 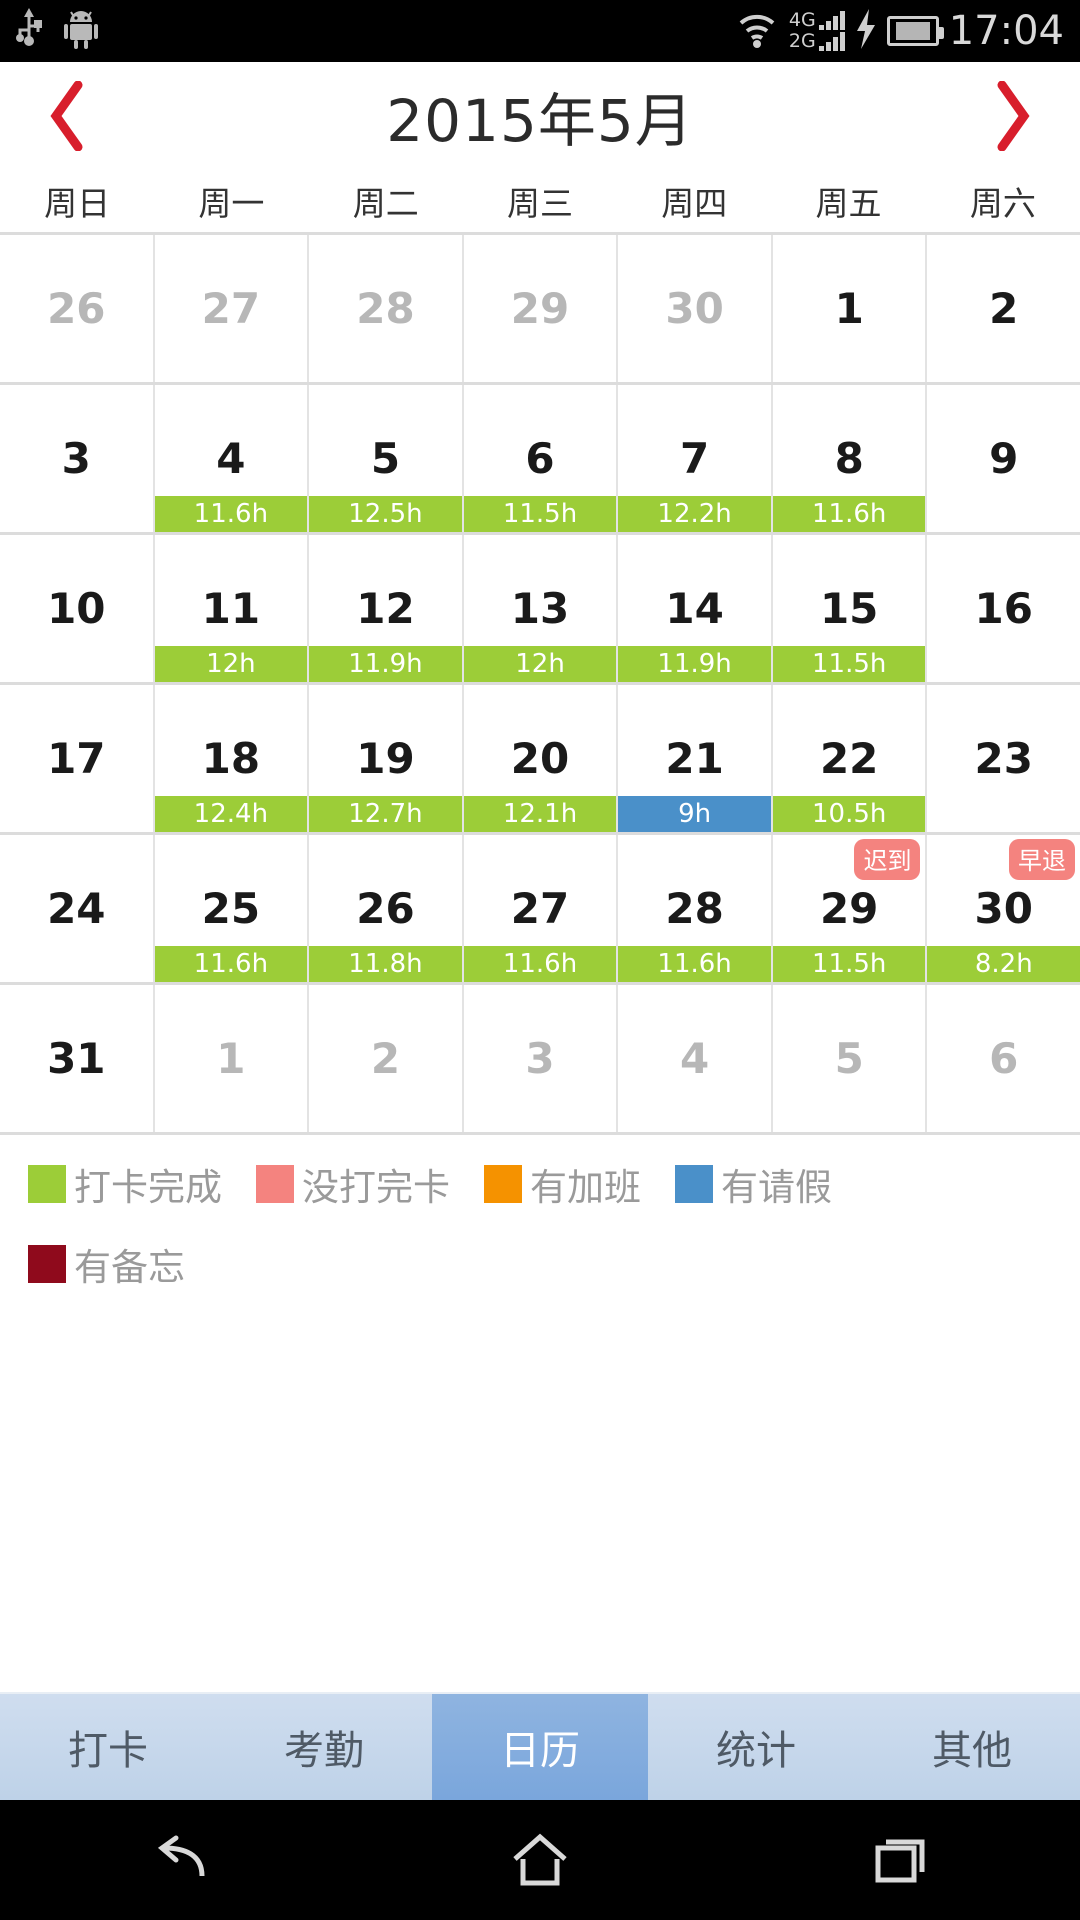 What do you see at coordinates (866, 31) in the screenshot?
I see `charging-bolt-icon` at bounding box center [866, 31].